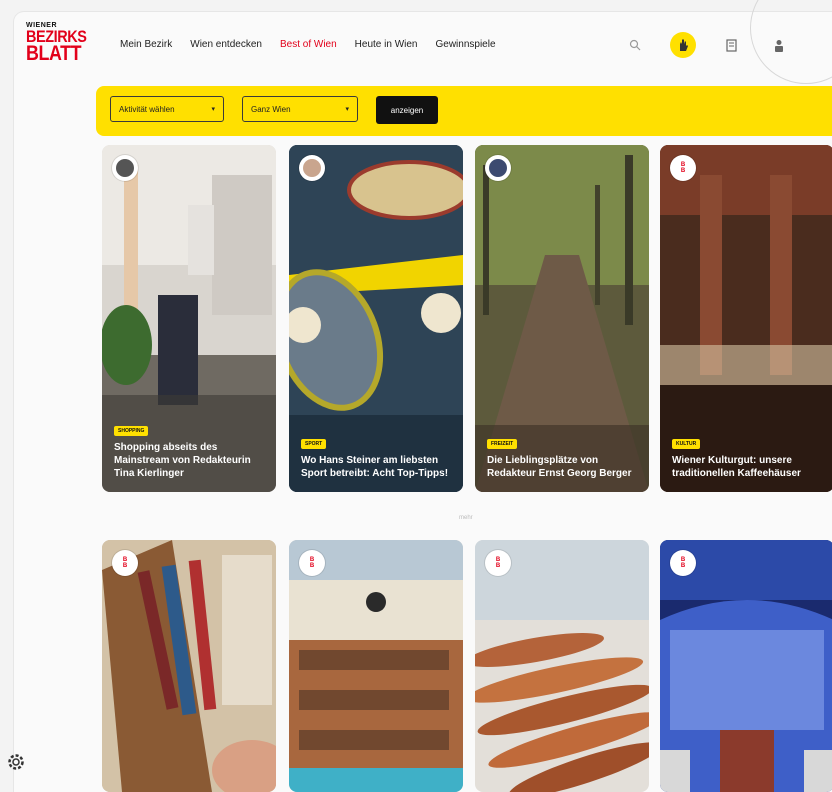  What do you see at coordinates (314, 444) in the screenshot?
I see `card-tag: Sport` at bounding box center [314, 444].